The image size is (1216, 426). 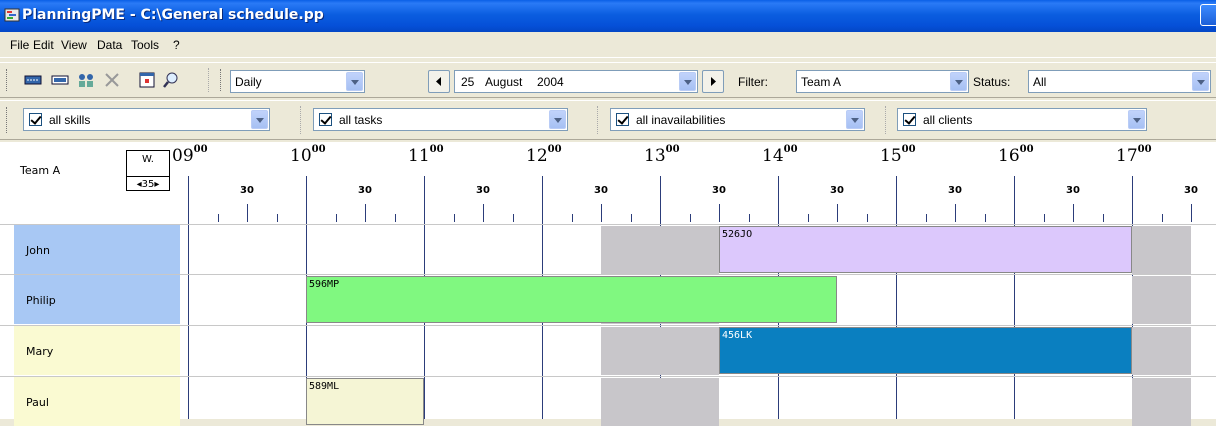 What do you see at coordinates (324, 284) in the screenshot?
I see `task-code: 596MP` at bounding box center [324, 284].